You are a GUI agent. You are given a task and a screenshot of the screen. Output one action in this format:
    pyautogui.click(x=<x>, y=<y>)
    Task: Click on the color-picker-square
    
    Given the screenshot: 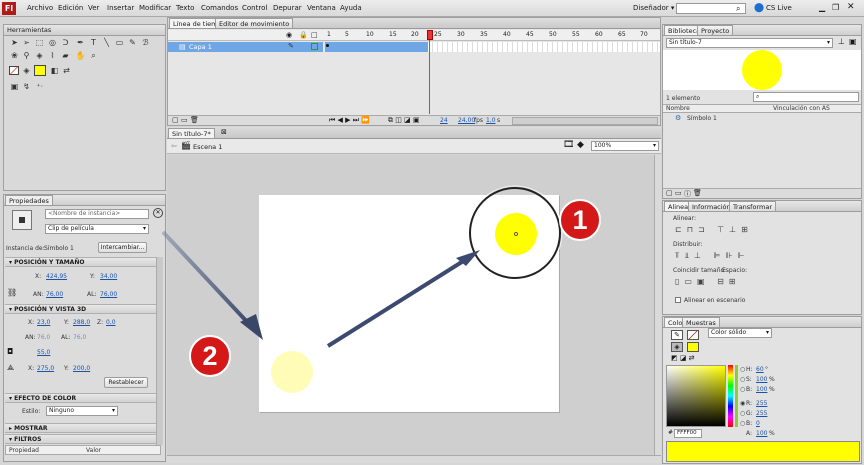 What is the action you would take?
    pyautogui.click(x=696, y=396)
    